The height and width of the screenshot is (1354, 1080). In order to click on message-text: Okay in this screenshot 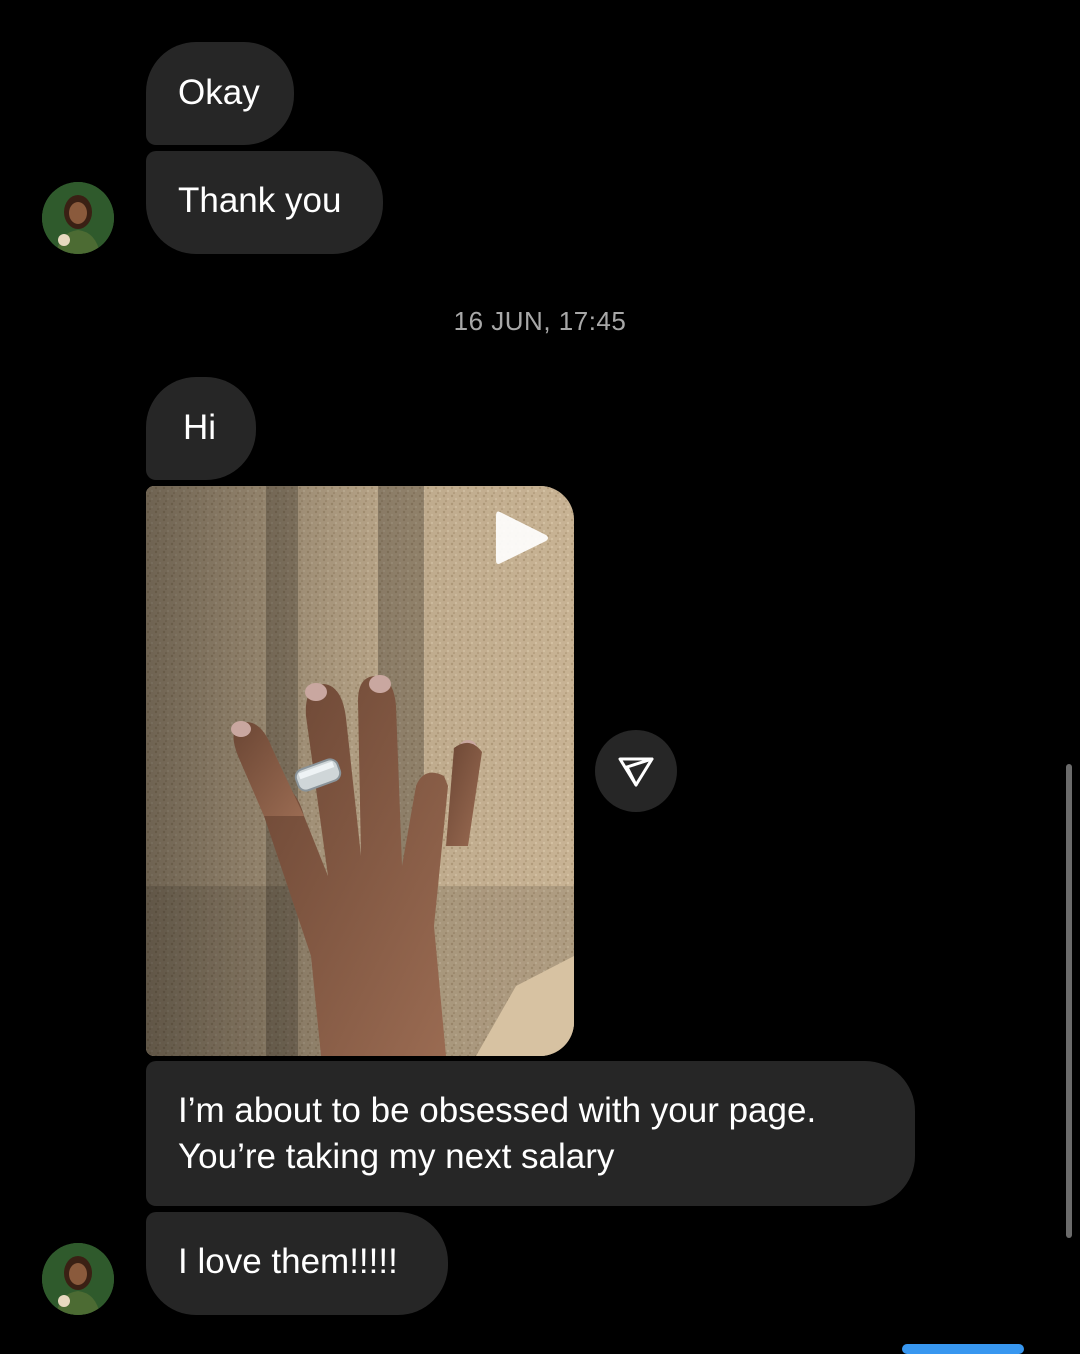, I will do `click(219, 92)`.